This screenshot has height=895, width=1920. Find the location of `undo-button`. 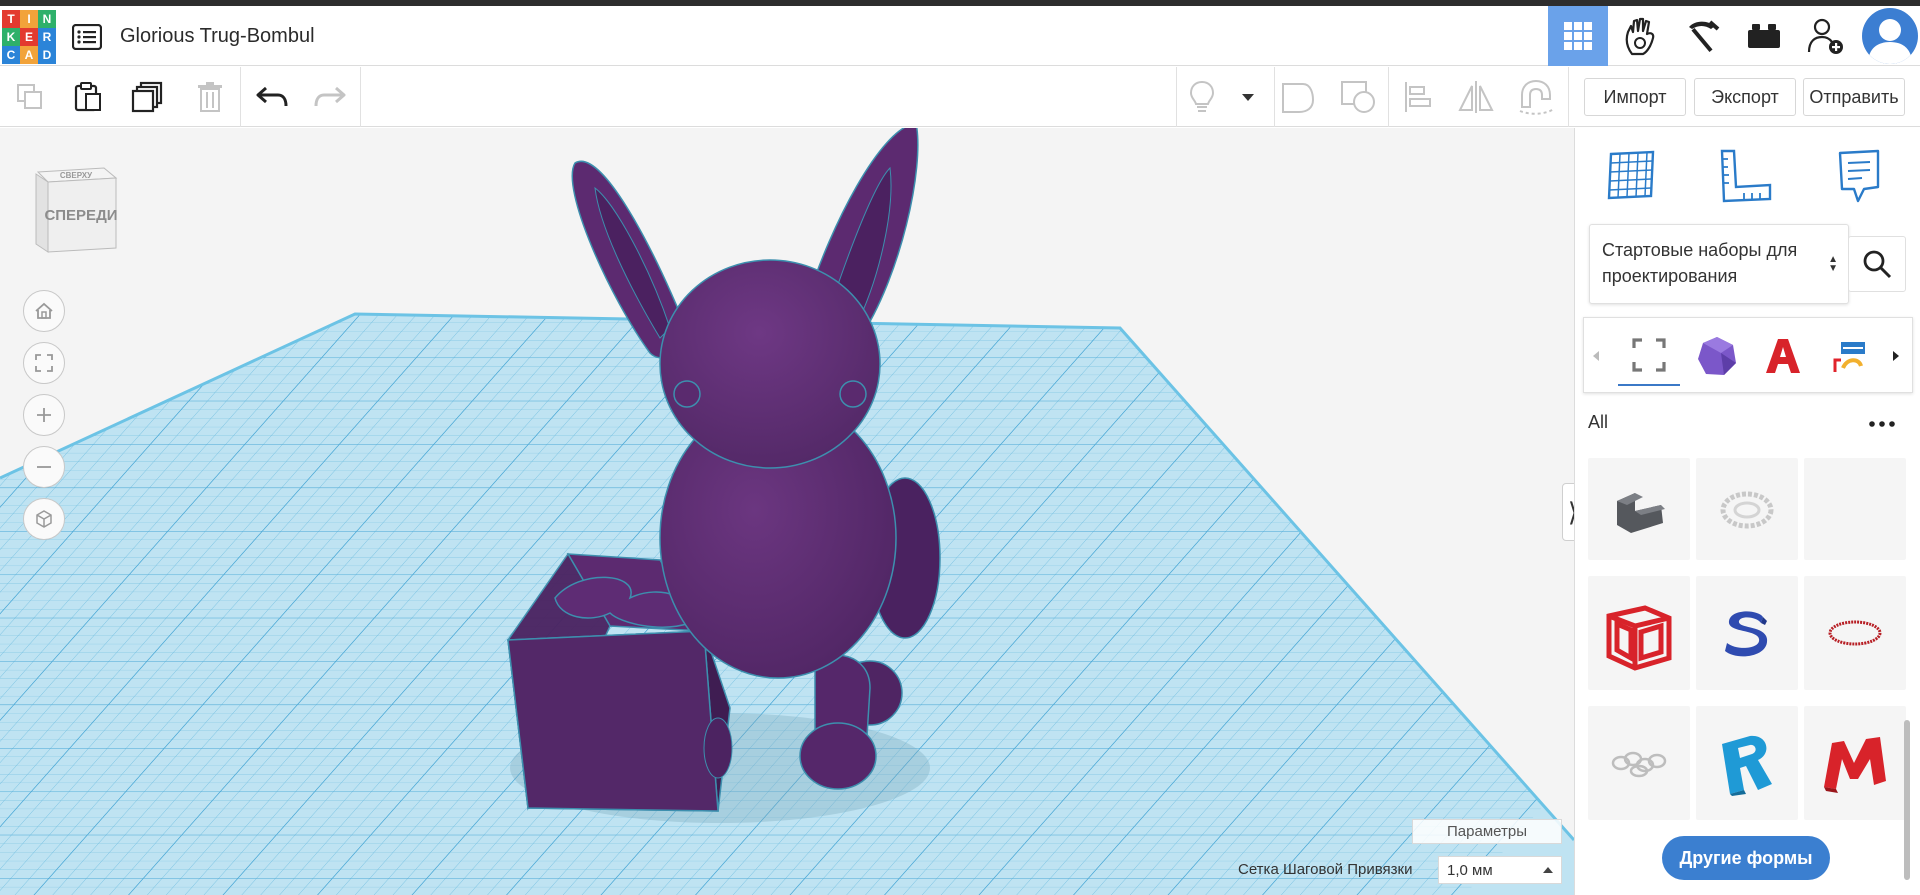

undo-button is located at coordinates (272, 97).